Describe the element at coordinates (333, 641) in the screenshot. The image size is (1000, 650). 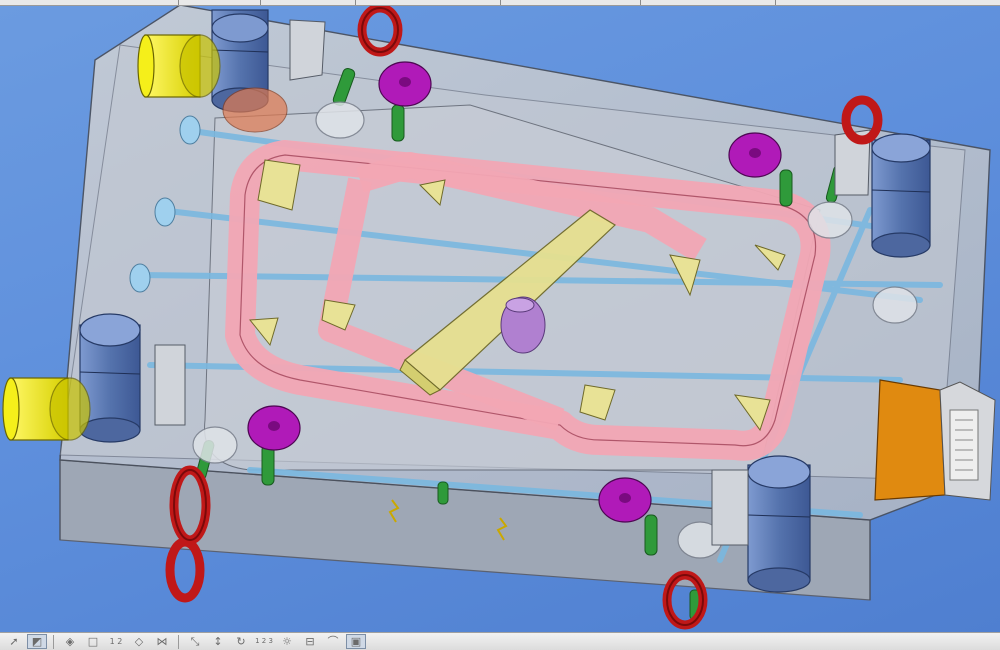
I see `perspective-icon: ⌒` at that location.